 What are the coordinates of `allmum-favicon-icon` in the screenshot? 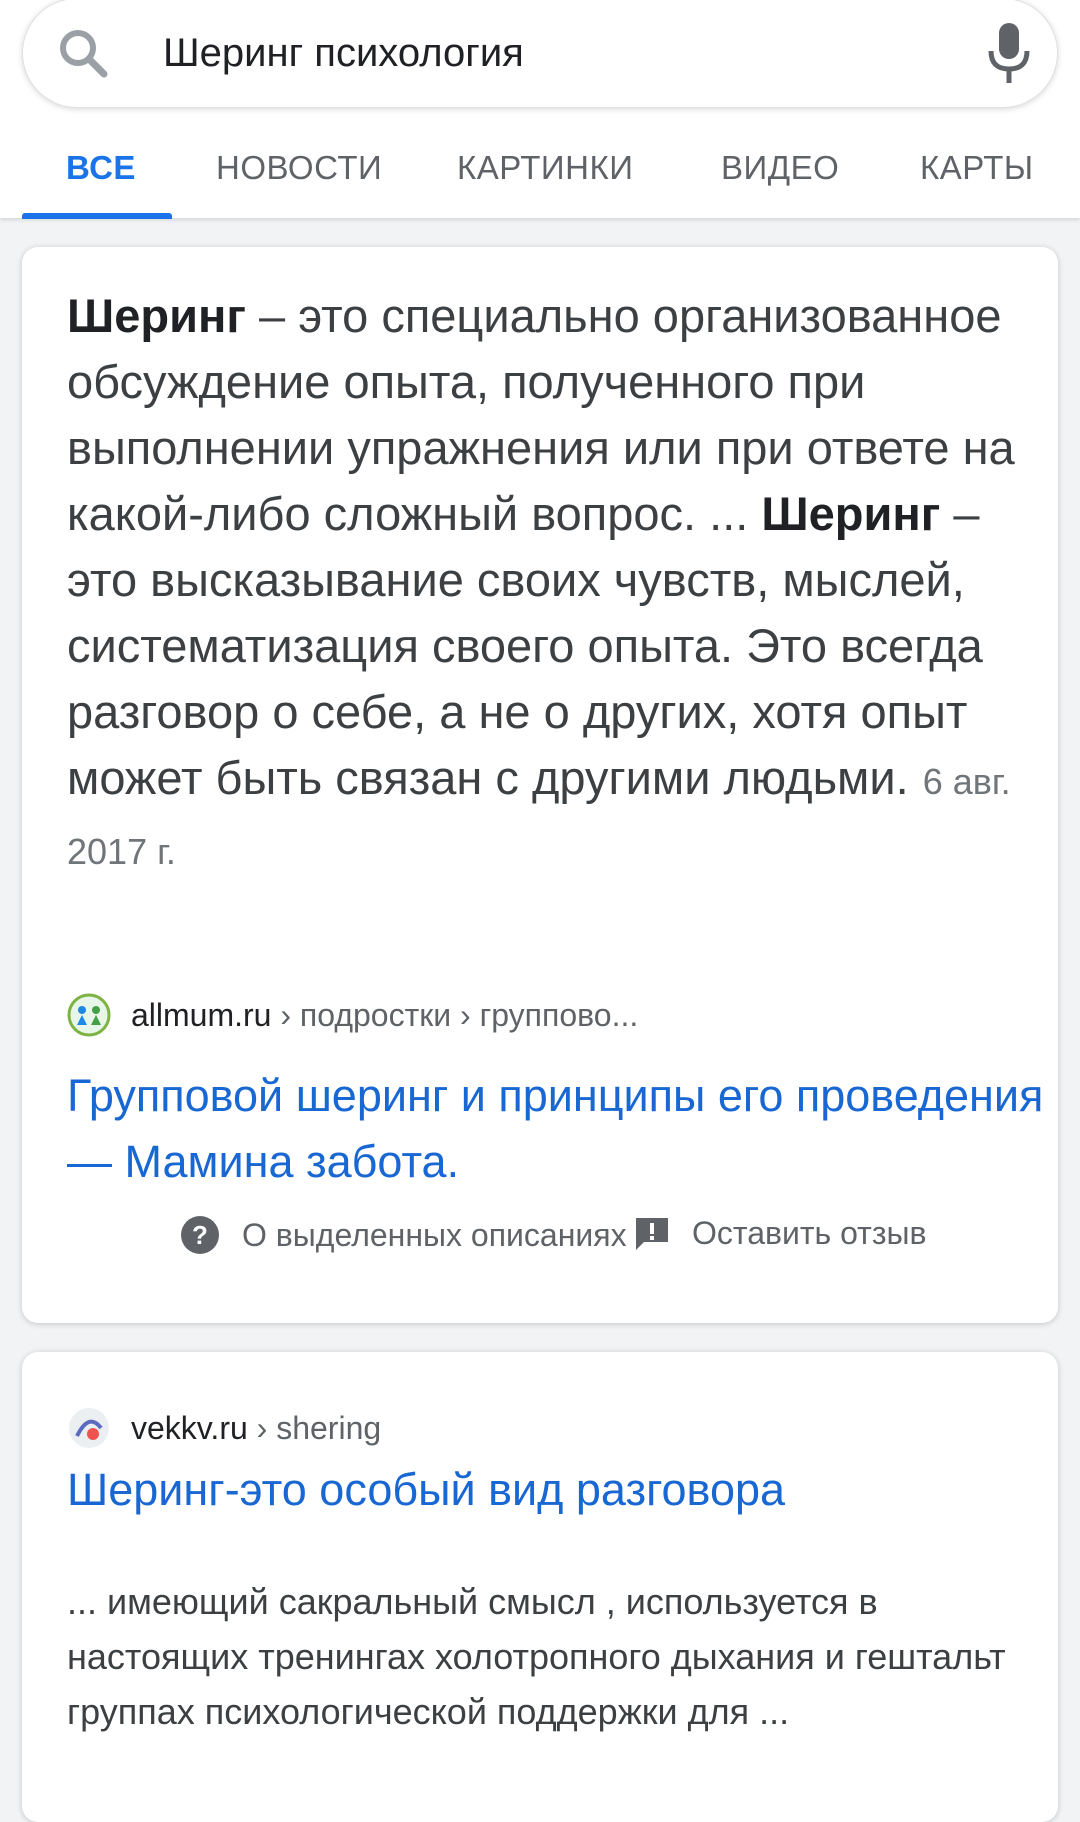 It's located at (89, 1015).